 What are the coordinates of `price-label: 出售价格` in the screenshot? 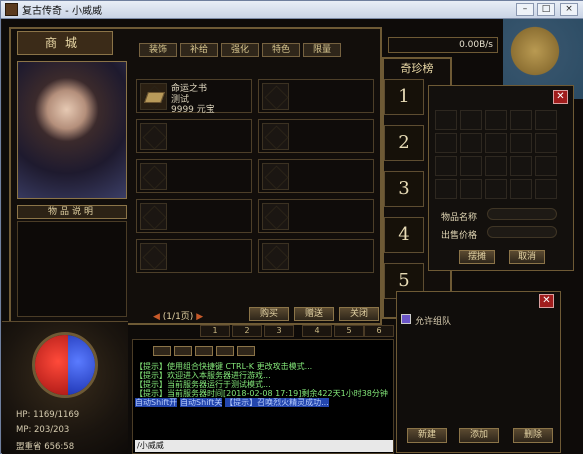 It's located at (459, 236).